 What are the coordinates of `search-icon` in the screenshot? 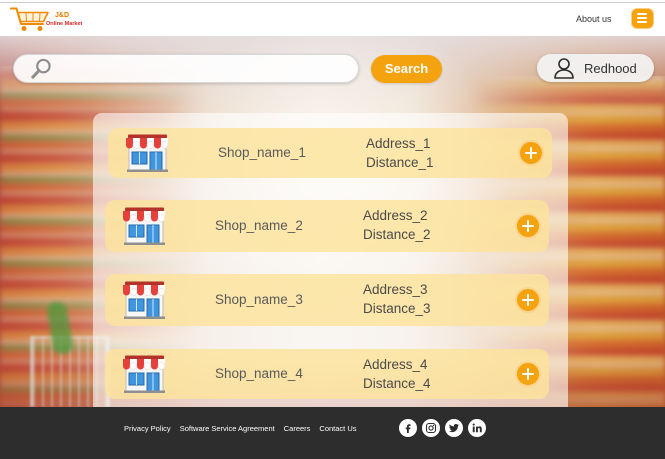 It's located at (41, 68).